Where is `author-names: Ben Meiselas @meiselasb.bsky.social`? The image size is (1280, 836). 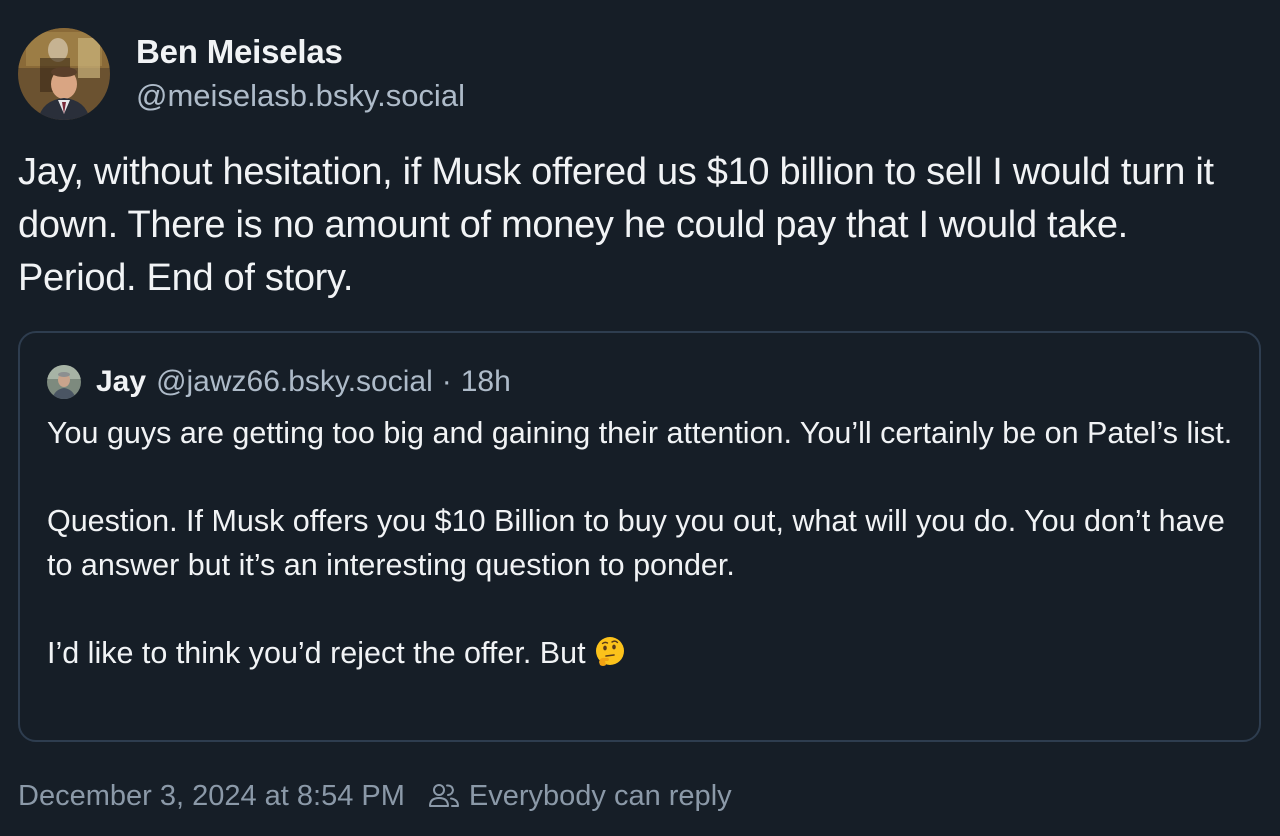
author-names: Ben Meiselas @meiselasb.bsky.social is located at coordinates (300, 74).